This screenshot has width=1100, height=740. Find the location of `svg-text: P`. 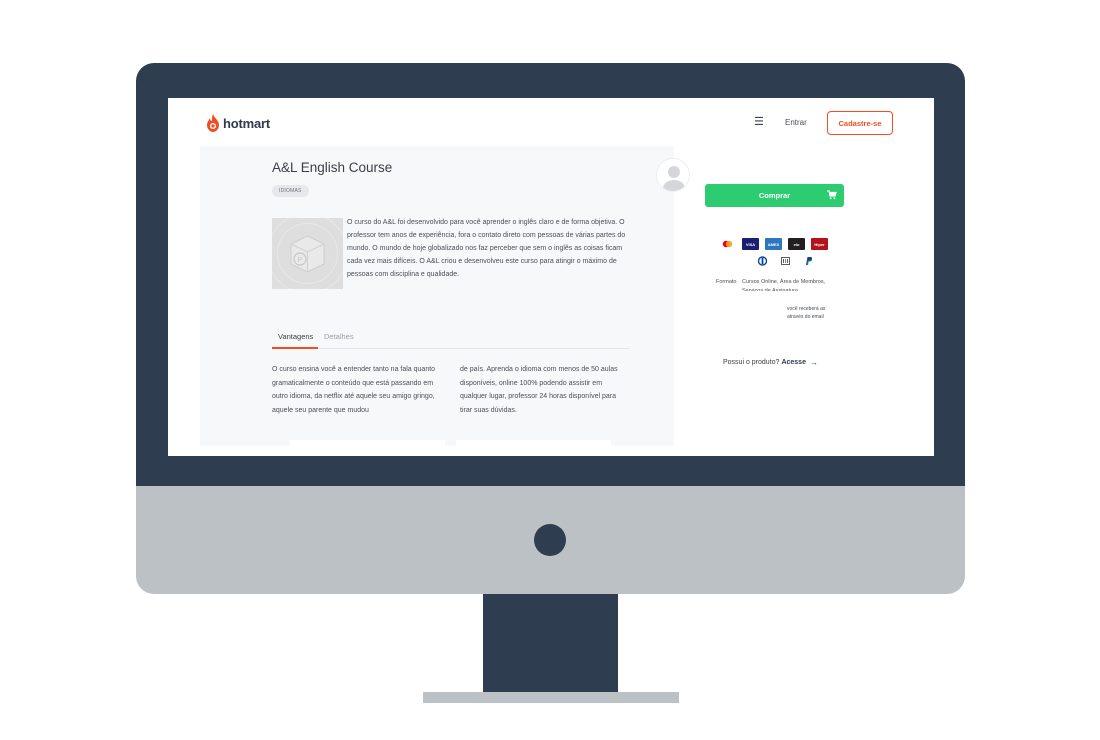

svg-text: P is located at coordinates (300, 260).